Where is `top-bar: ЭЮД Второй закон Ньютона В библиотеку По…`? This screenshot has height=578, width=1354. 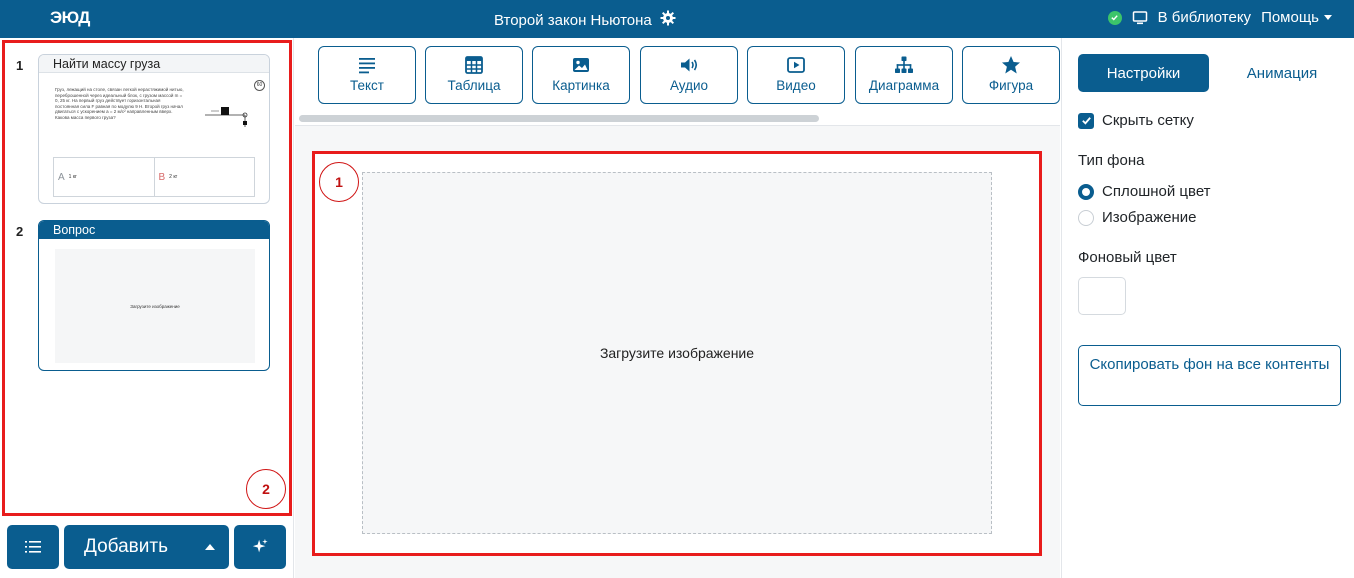
top-bar: ЭЮД Второй закон Ньютона В библиотеку По… is located at coordinates (677, 19).